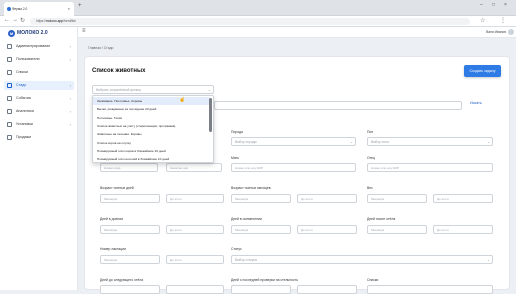 Image resolution: width=516 pixels, height=294 pixels. I want to click on sidebar-item-settings: Установки ›, so click(39, 124).